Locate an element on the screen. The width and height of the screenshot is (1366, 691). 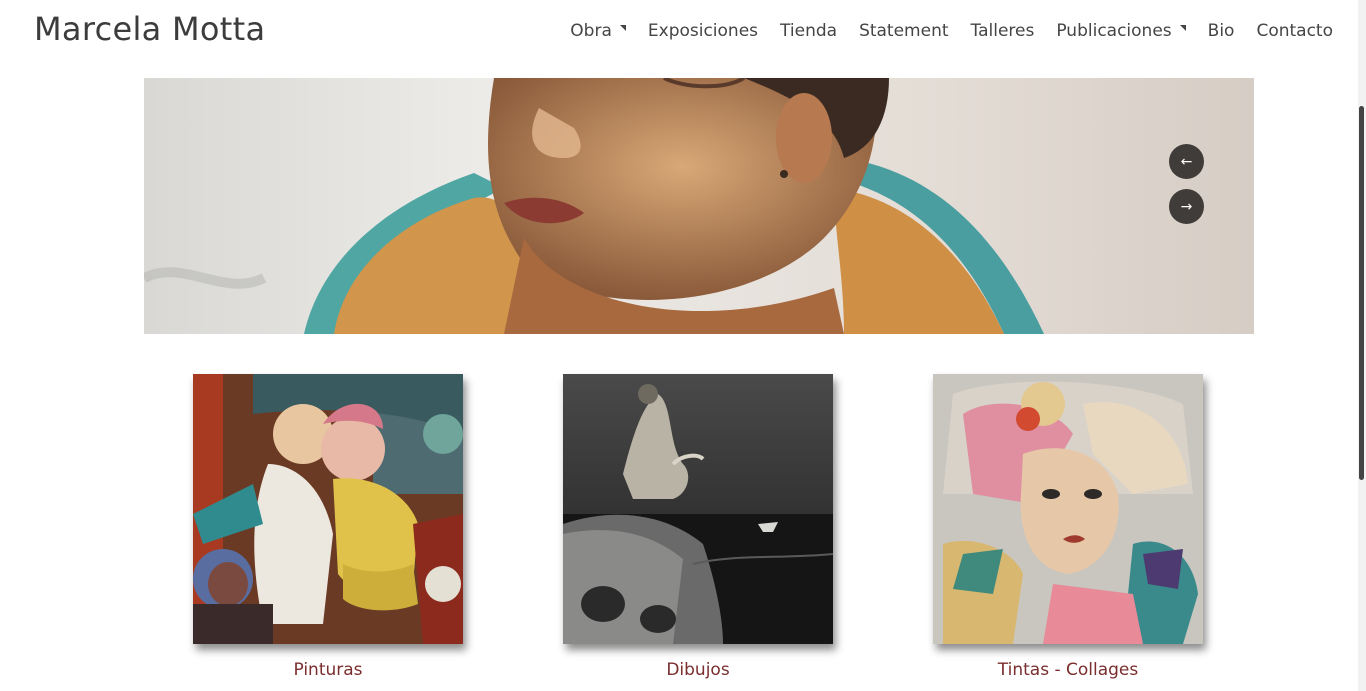
nav-item-tienda: Tienda is located at coordinates (808, 31).